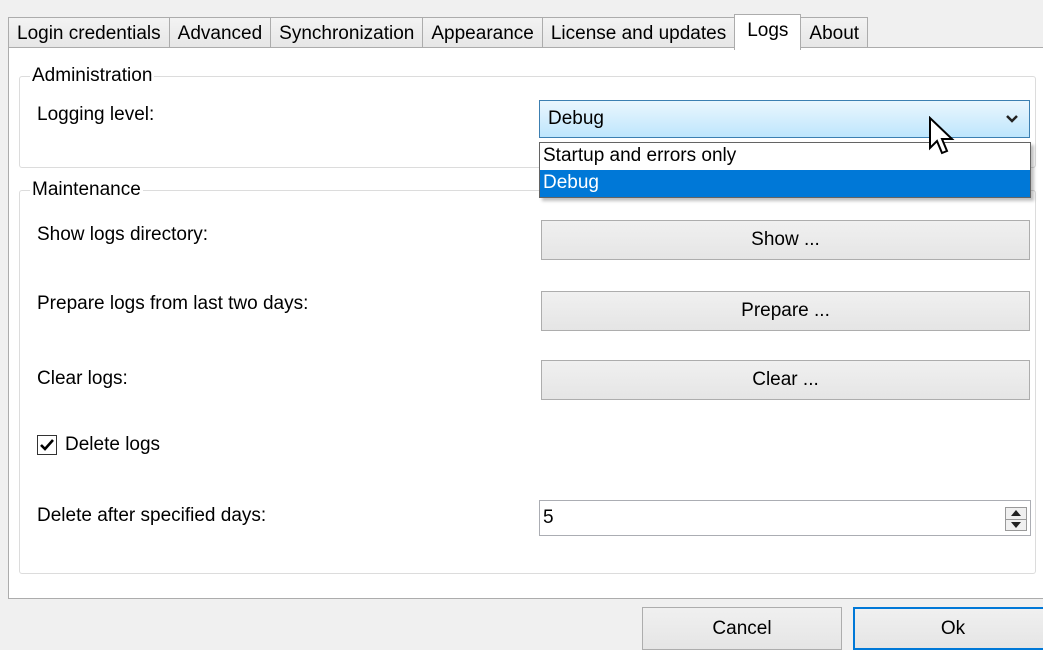 Image resolution: width=1043 pixels, height=650 pixels. What do you see at coordinates (638, 33) in the screenshot?
I see `tab-license-and-updates: License and updates` at bounding box center [638, 33].